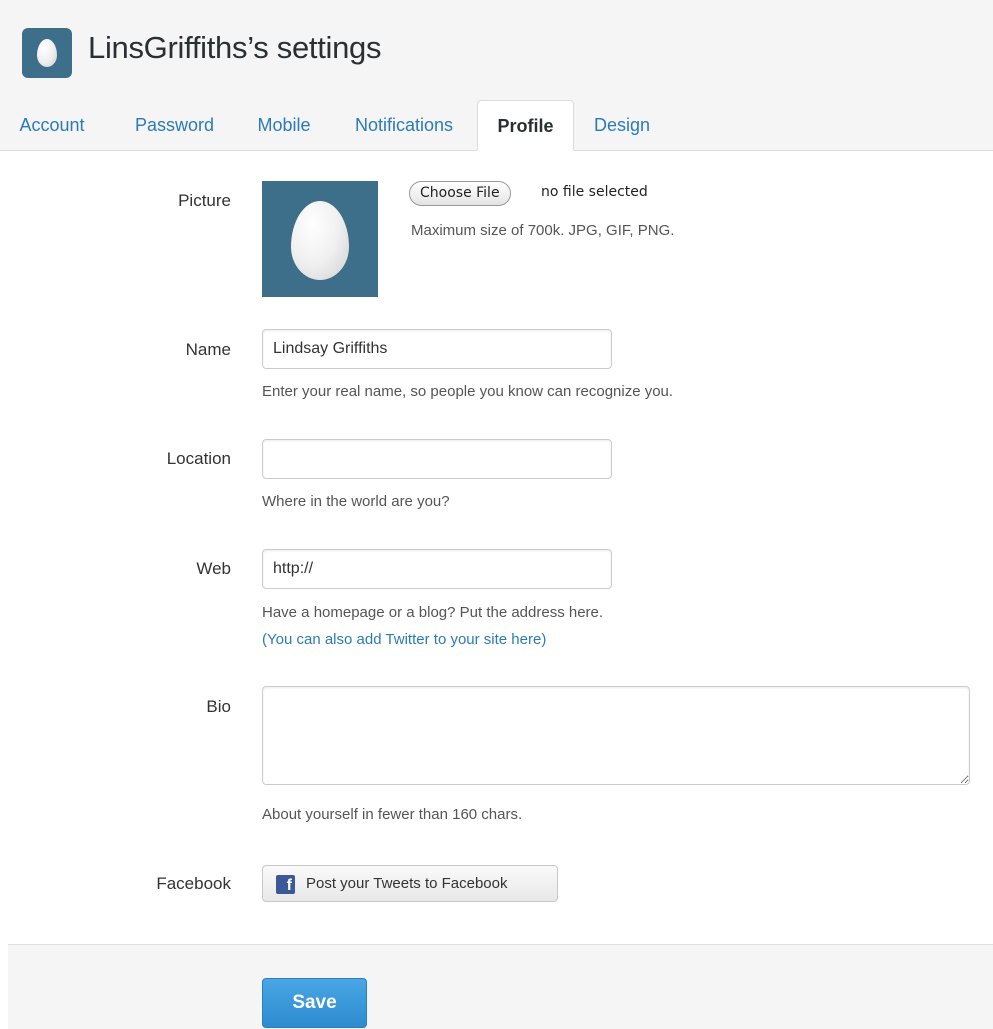 The image size is (993, 1029). Describe the element at coordinates (193, 883) in the screenshot. I see `facebook-label: Facebook` at that location.